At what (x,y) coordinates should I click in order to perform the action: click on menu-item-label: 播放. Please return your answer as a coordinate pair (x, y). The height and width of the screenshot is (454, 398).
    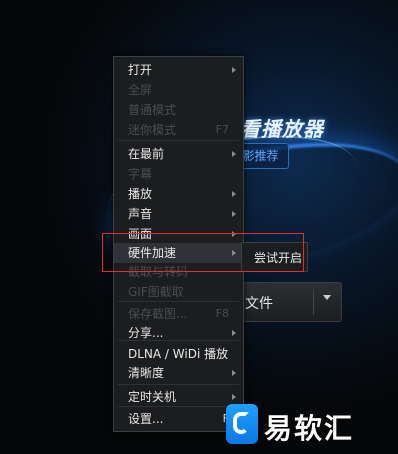
    Looking at the image, I should click on (140, 194).